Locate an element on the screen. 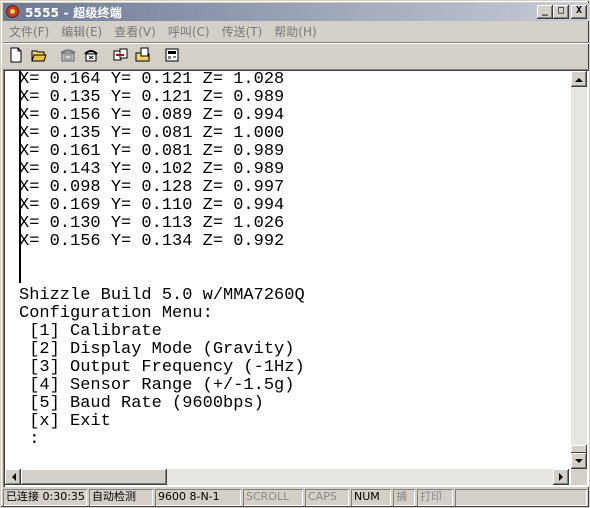 This screenshot has height=508, width=590. menu-bar: 文件(F) 编辑(E) 查看(V) 呼叫(C) 传送(T) 帮助(H) is located at coordinates (296, 31).